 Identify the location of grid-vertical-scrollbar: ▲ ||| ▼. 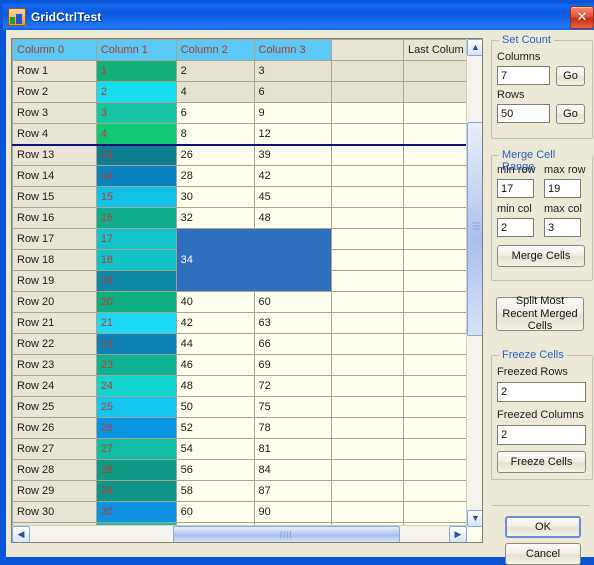
(474, 283).